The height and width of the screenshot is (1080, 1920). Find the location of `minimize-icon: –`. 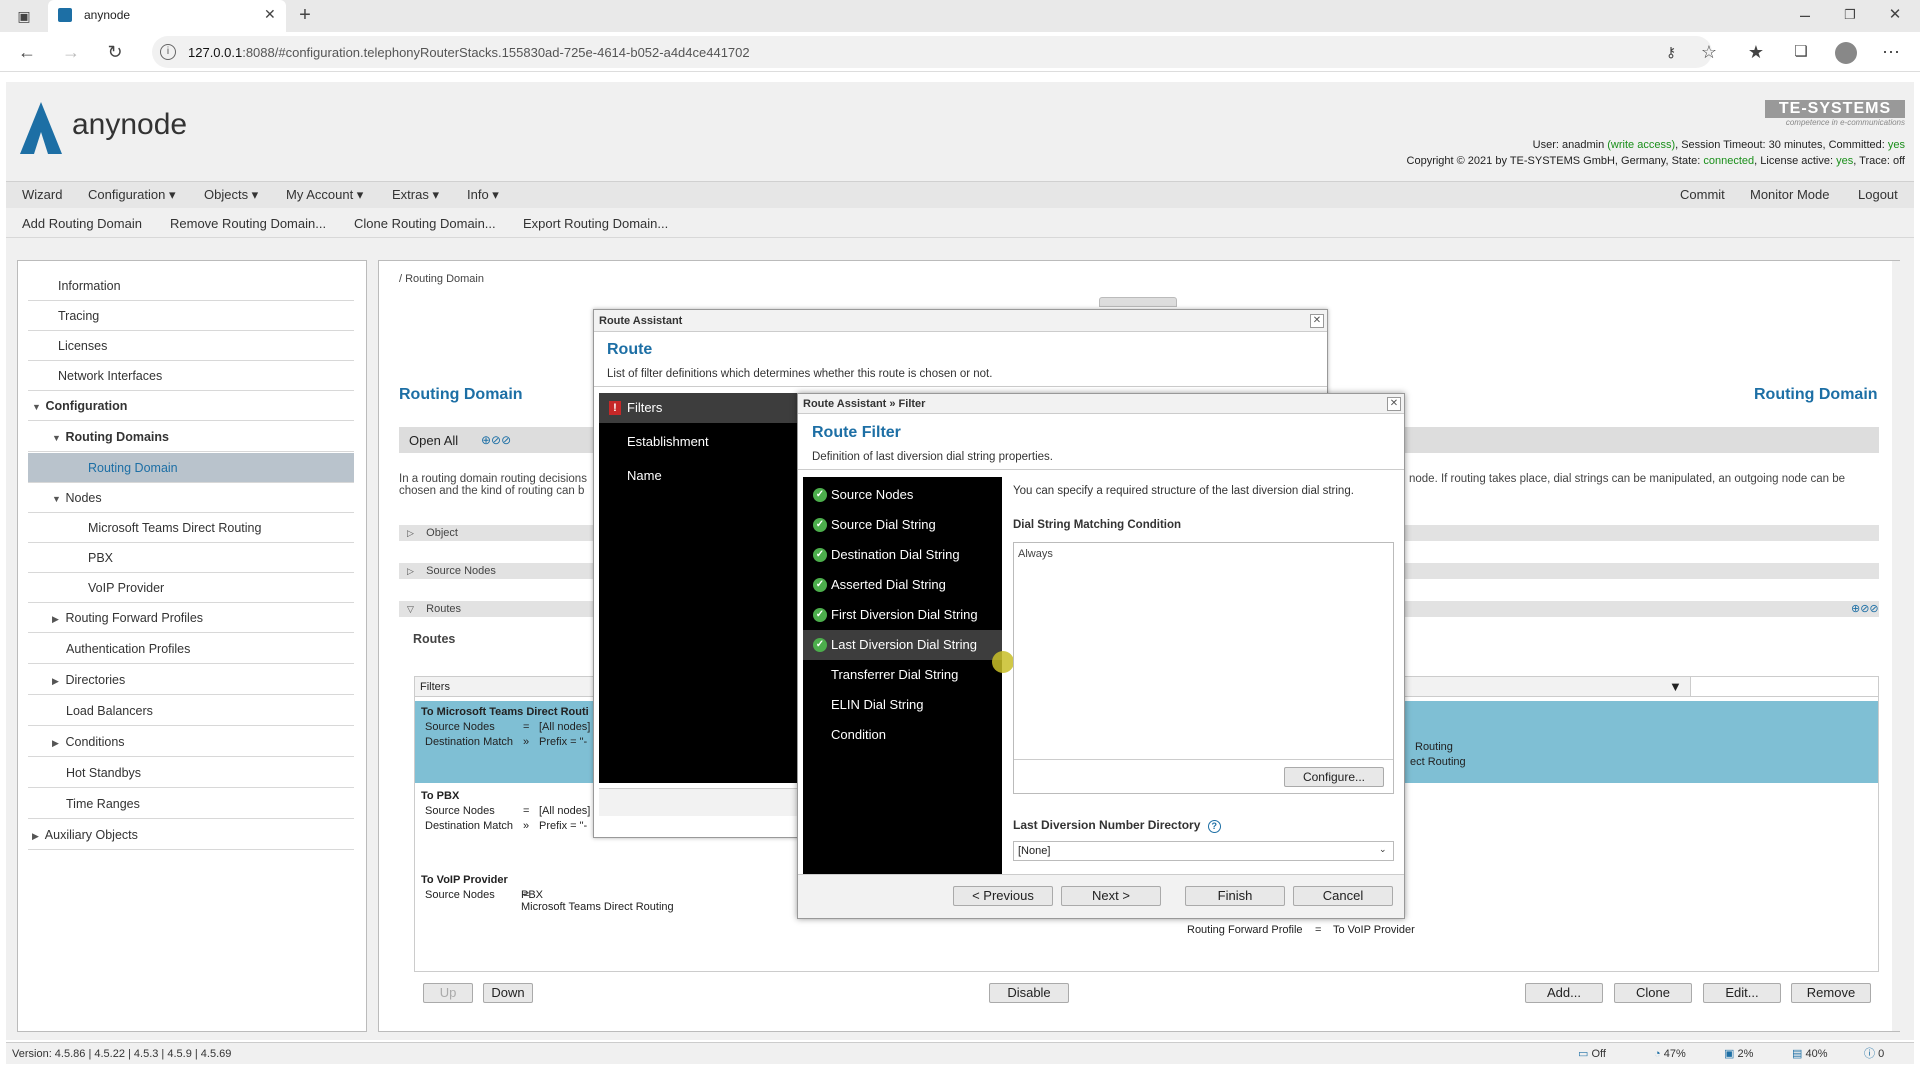

minimize-icon: – is located at coordinates (1805, 15).